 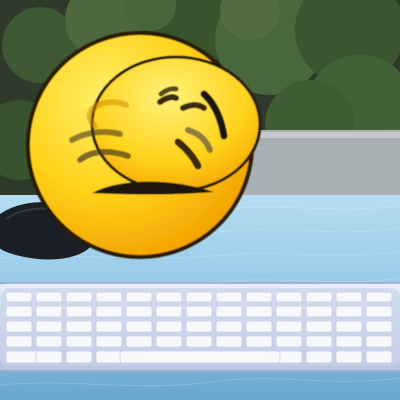 I want to click on wall-cap, so click(x=320, y=135).